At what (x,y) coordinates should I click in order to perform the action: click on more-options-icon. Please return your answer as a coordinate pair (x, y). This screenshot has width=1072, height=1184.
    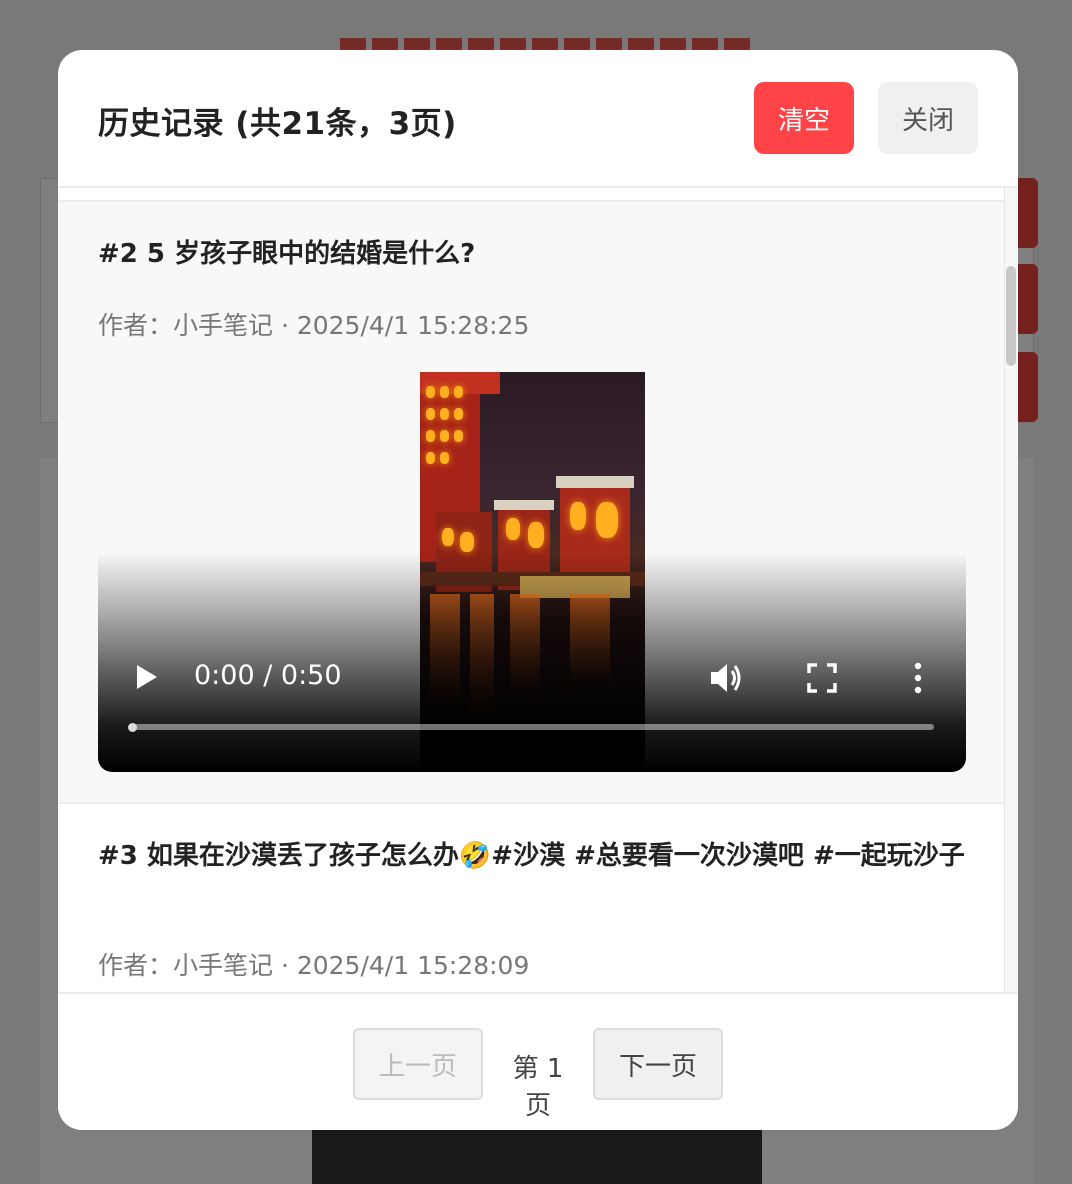
    Looking at the image, I should click on (918, 678).